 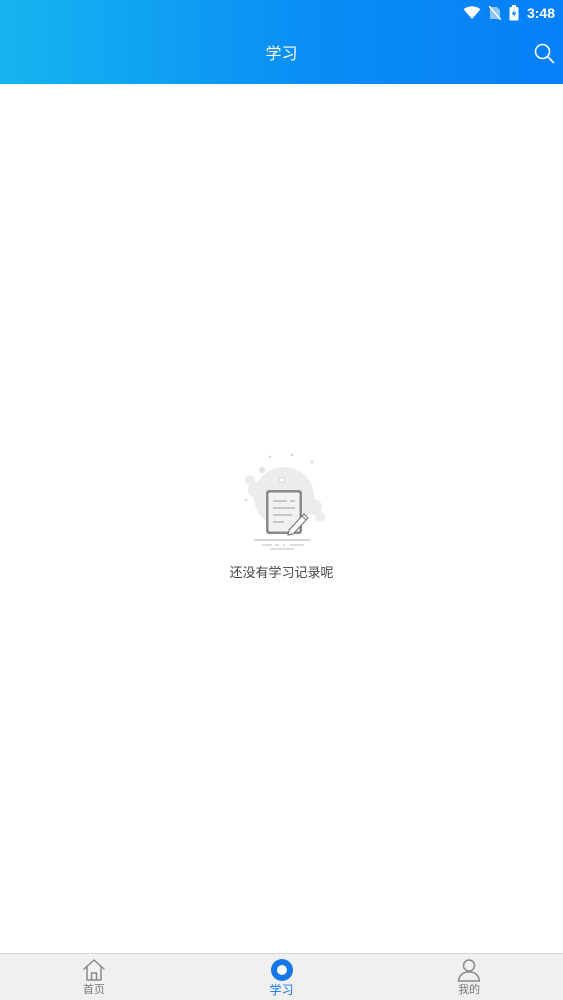 I want to click on tab-study: 学习, so click(x=282, y=977).